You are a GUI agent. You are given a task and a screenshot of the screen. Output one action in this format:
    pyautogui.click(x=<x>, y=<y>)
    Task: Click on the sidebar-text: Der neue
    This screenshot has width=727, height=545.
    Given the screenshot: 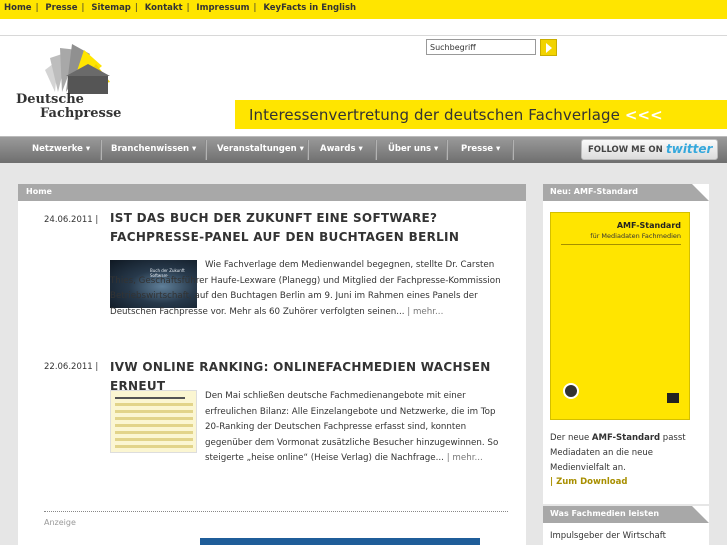 What is the action you would take?
    pyautogui.click(x=571, y=438)
    